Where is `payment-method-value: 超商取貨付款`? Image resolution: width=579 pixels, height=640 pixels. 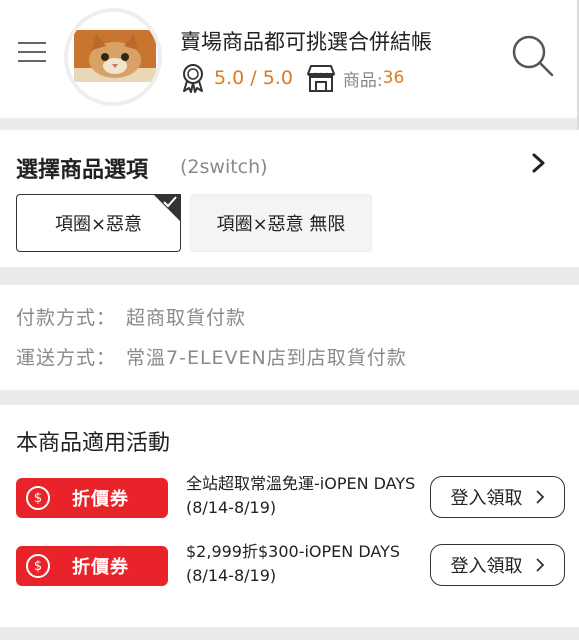
payment-method-value: 超商取貨付款 is located at coordinates (186, 318).